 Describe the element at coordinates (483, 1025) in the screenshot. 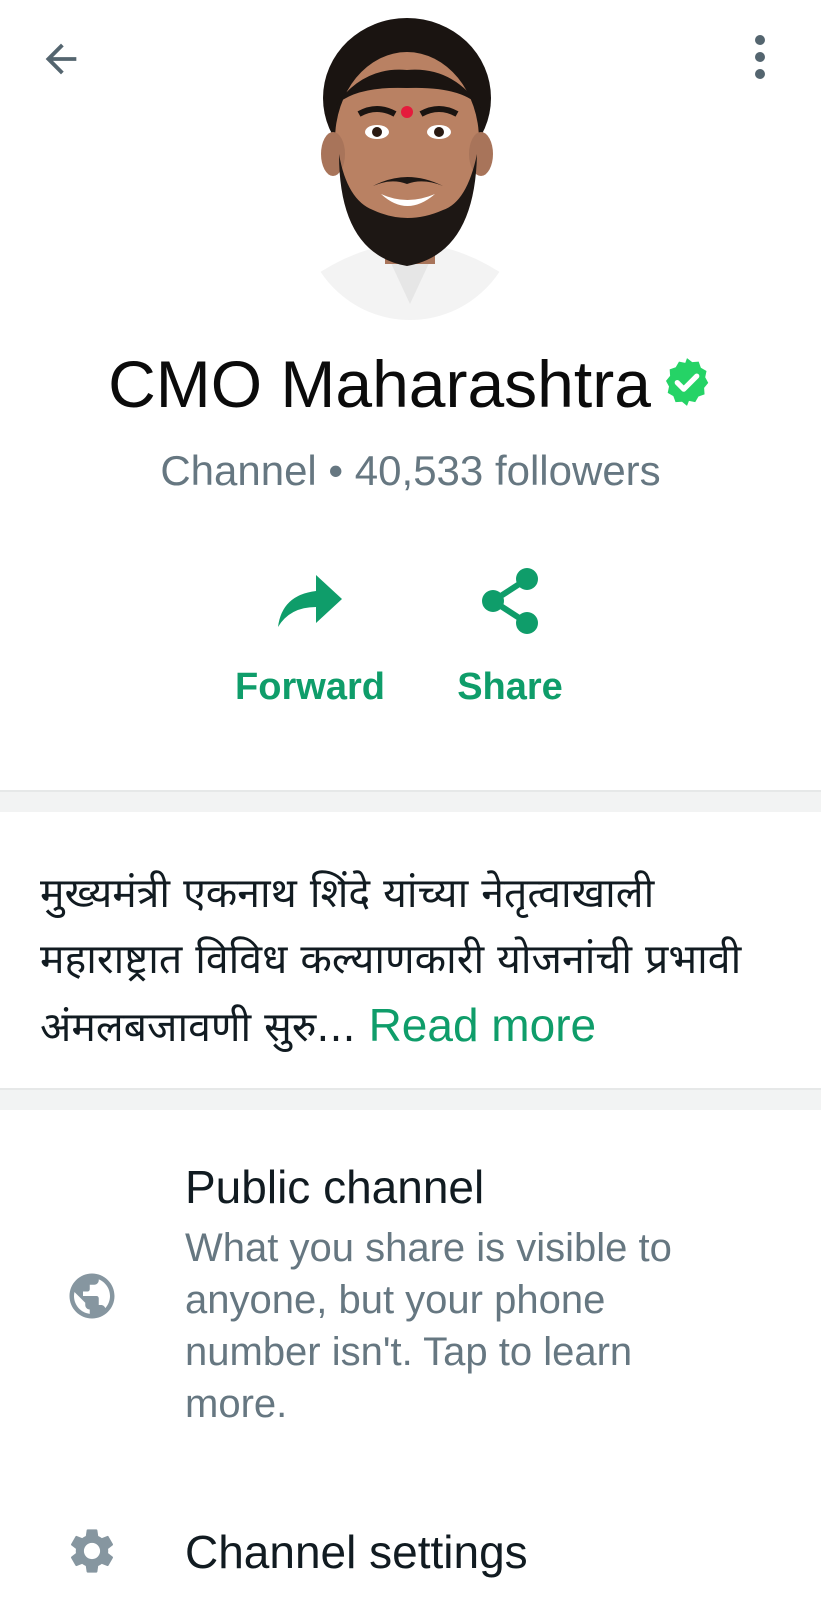

I see `read-more-link: Read more` at that location.